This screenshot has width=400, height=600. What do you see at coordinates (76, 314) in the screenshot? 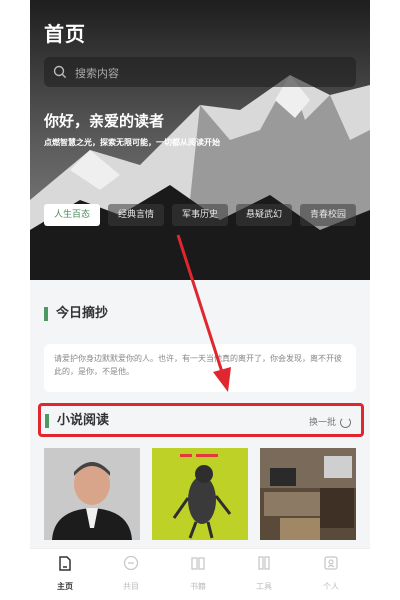
I see `daily-section-title: 今日摘抄` at bounding box center [76, 314].